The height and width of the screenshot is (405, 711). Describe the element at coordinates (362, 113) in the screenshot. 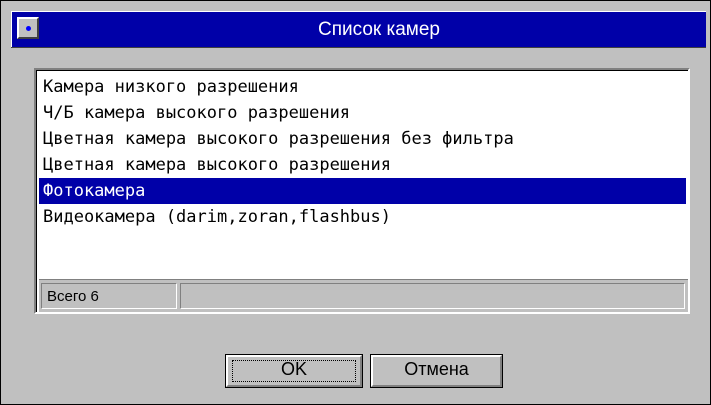

I see `list-item: Ч/Б камера высокого разрешения` at that location.